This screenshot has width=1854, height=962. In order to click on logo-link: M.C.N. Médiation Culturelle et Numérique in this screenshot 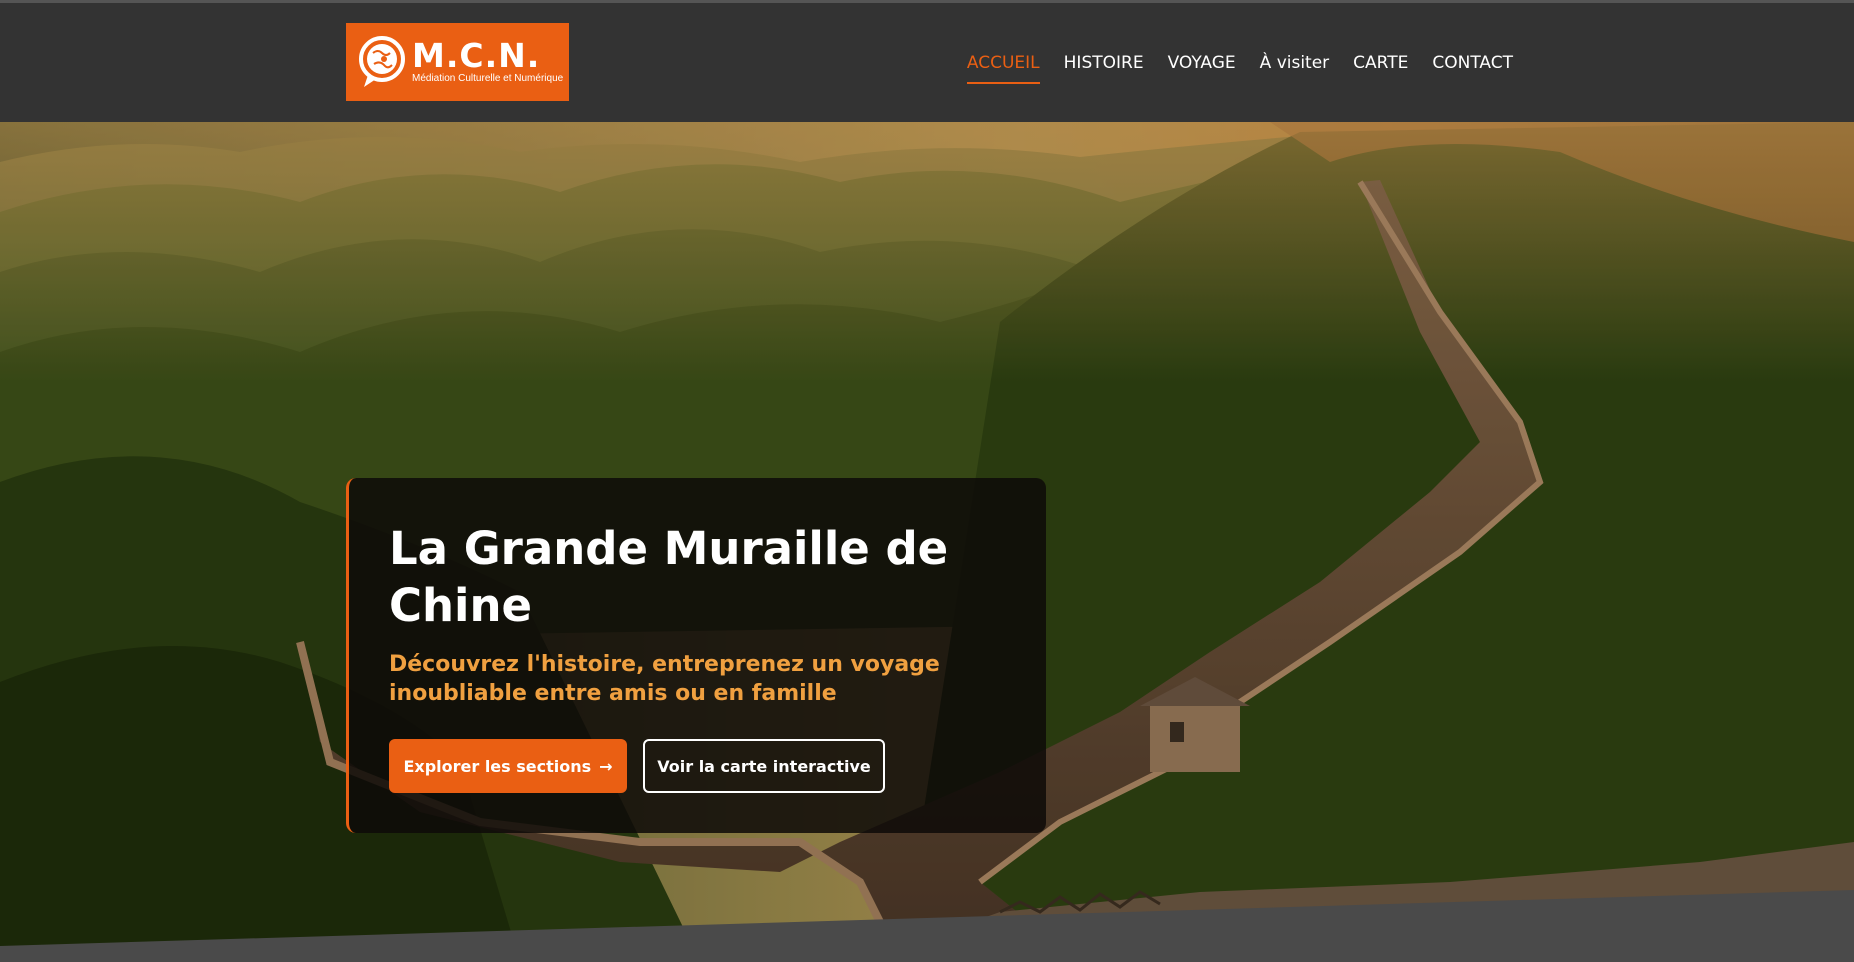, I will do `click(457, 62)`.